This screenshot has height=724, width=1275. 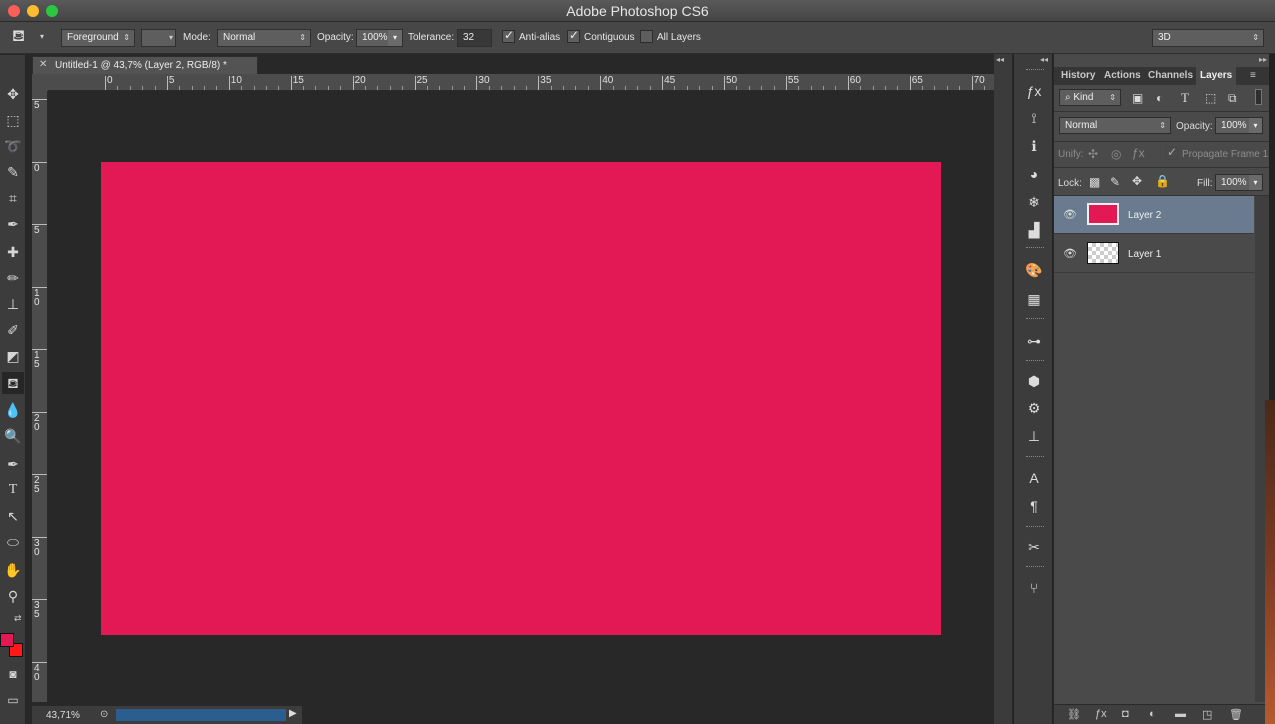 I want to click on 3d-icon: ⬢, so click(x=1034, y=381).